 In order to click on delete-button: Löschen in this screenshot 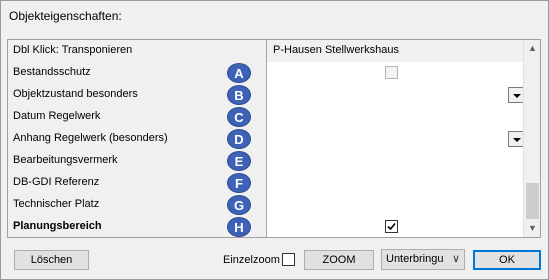, I will do `click(51, 260)`.